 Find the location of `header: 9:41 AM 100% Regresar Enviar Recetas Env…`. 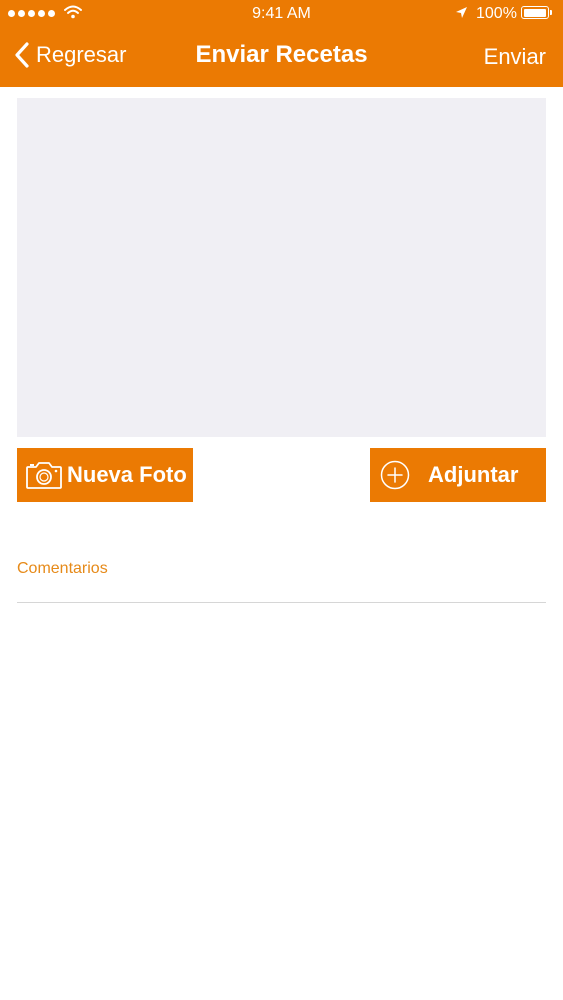

header: 9:41 AM 100% Regresar Enviar Recetas Env… is located at coordinates (281, 43).